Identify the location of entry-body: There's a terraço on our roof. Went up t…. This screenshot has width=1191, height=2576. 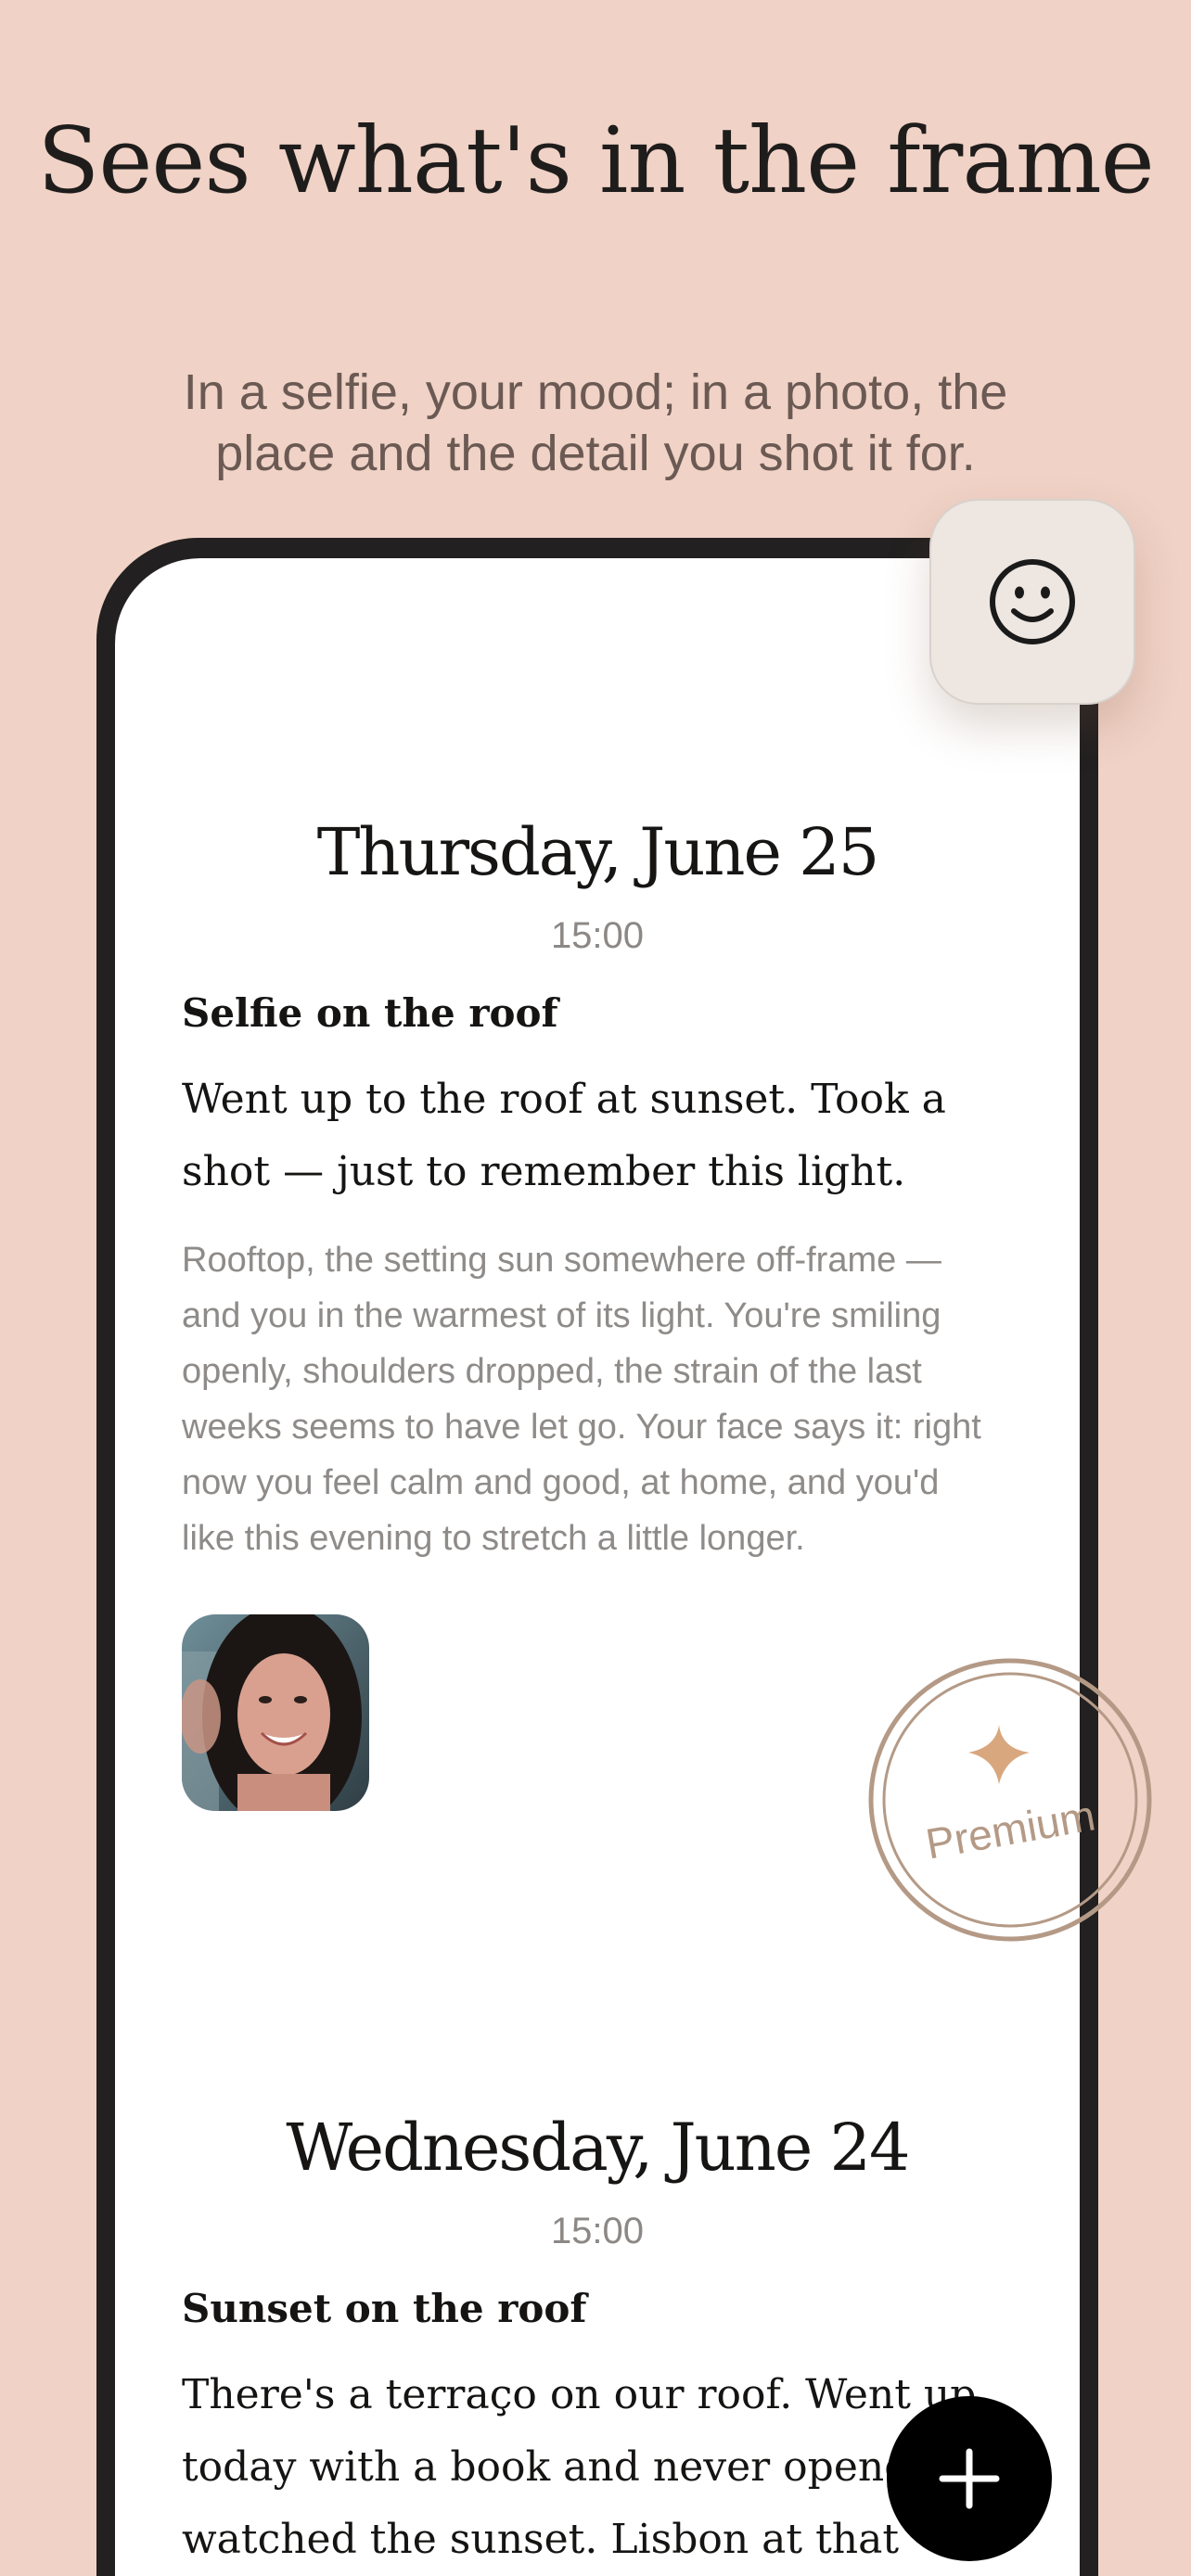
(586, 2467).